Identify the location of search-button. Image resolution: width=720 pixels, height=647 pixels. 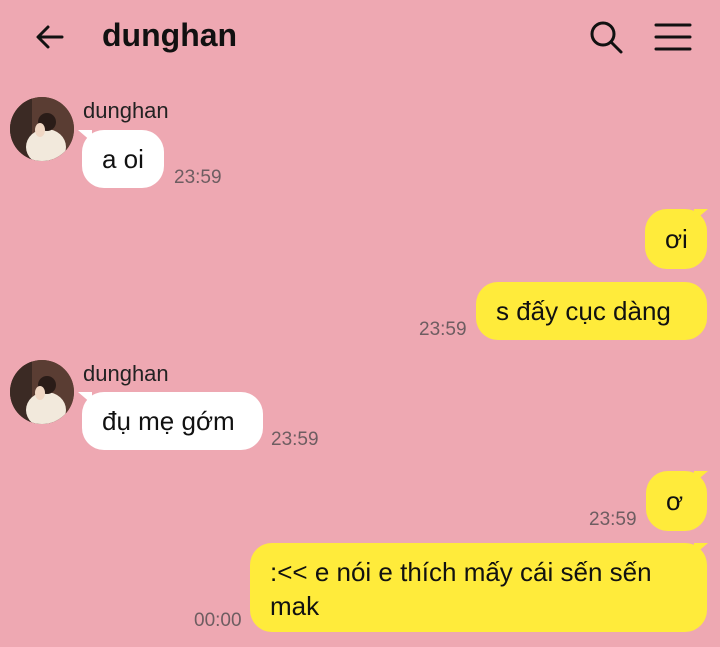
(606, 37).